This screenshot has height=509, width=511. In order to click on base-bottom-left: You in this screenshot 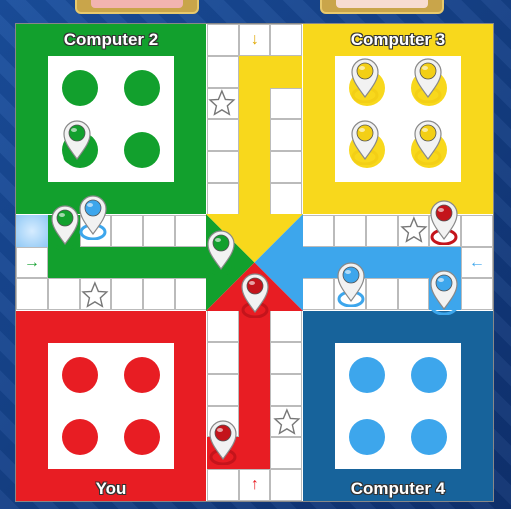, I will do `click(111, 406)`.